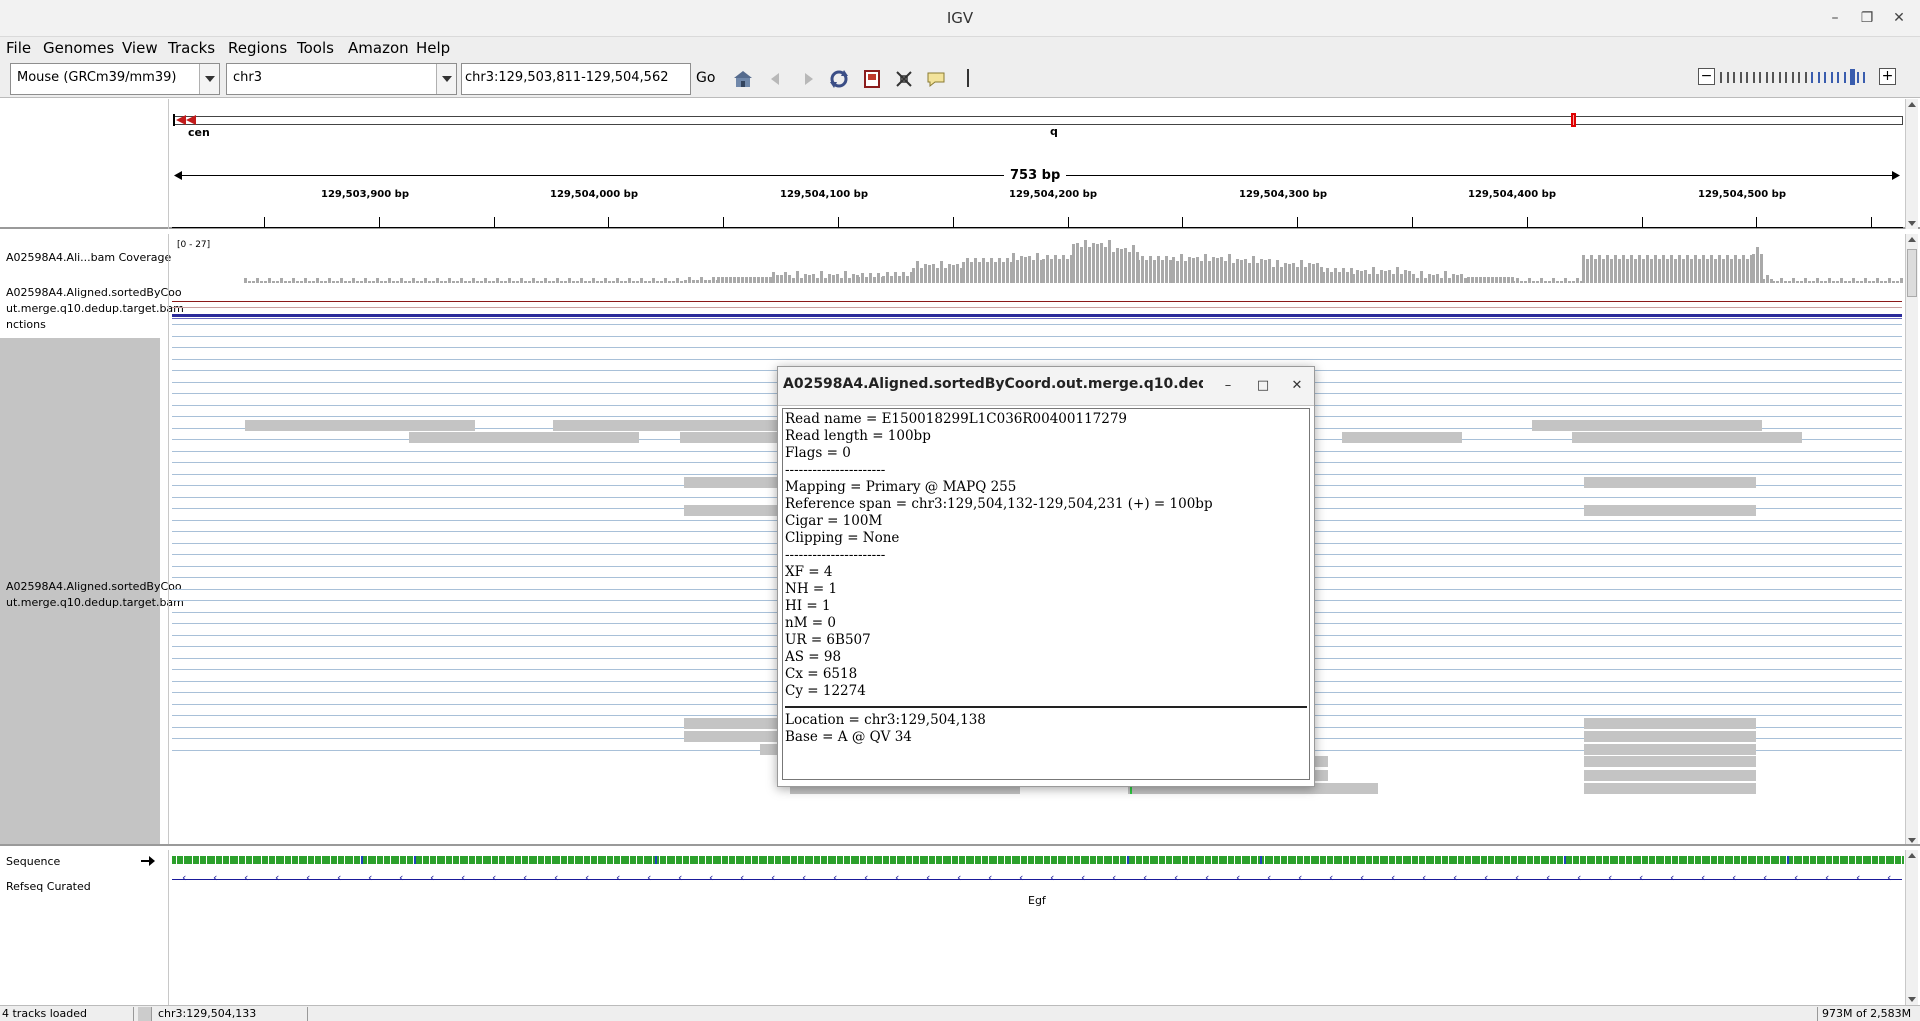 Image resolution: width=1920 pixels, height=1021 pixels. What do you see at coordinates (88, 257) in the screenshot?
I see `coverage-track-name: A02598A4.Ali...bam Coverage` at bounding box center [88, 257].